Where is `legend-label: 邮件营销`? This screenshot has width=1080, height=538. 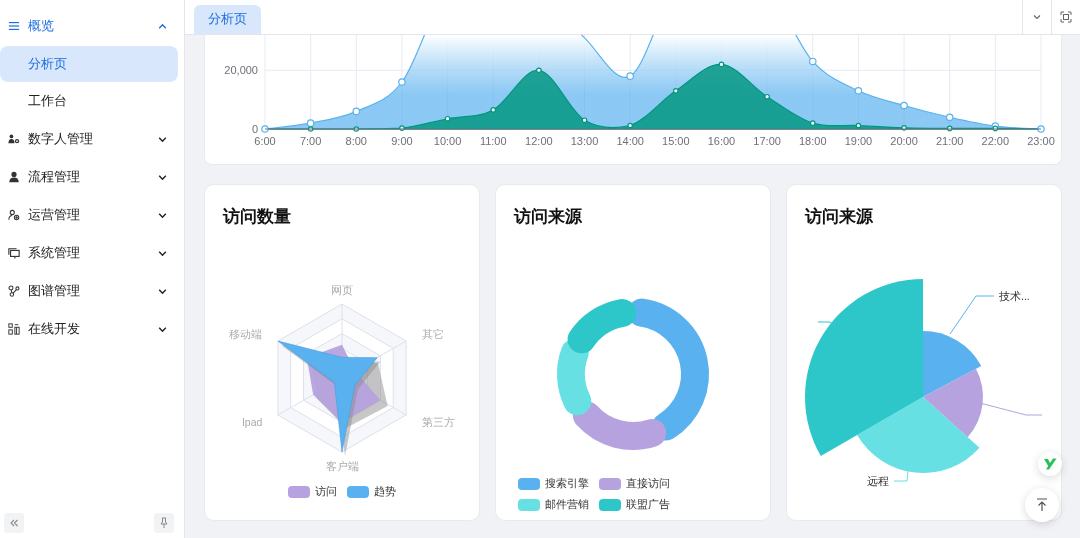 legend-label: 邮件营销 is located at coordinates (567, 504).